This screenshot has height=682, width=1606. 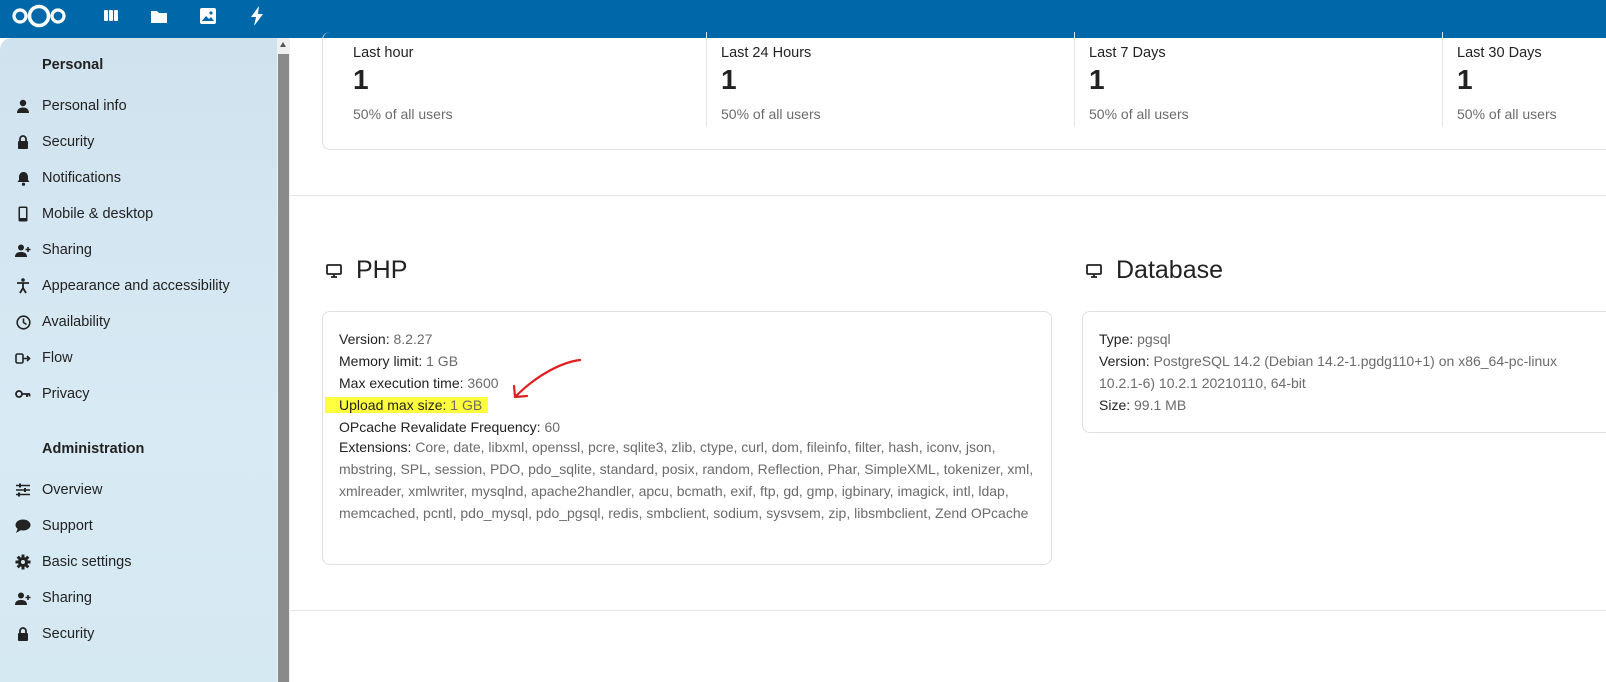 What do you see at coordinates (138, 178) in the screenshot?
I see `sidebar-item-notifications: Notifications` at bounding box center [138, 178].